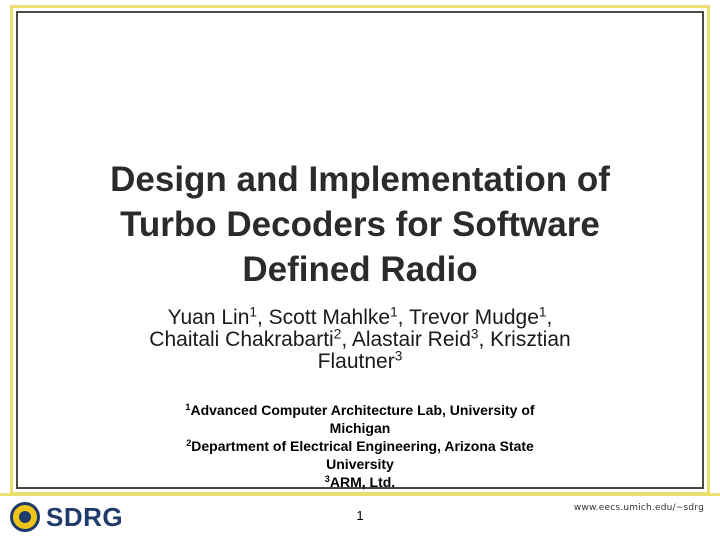 This screenshot has height=540, width=720. I want to click on affil-text: ARM, Ltd., so click(362, 482).